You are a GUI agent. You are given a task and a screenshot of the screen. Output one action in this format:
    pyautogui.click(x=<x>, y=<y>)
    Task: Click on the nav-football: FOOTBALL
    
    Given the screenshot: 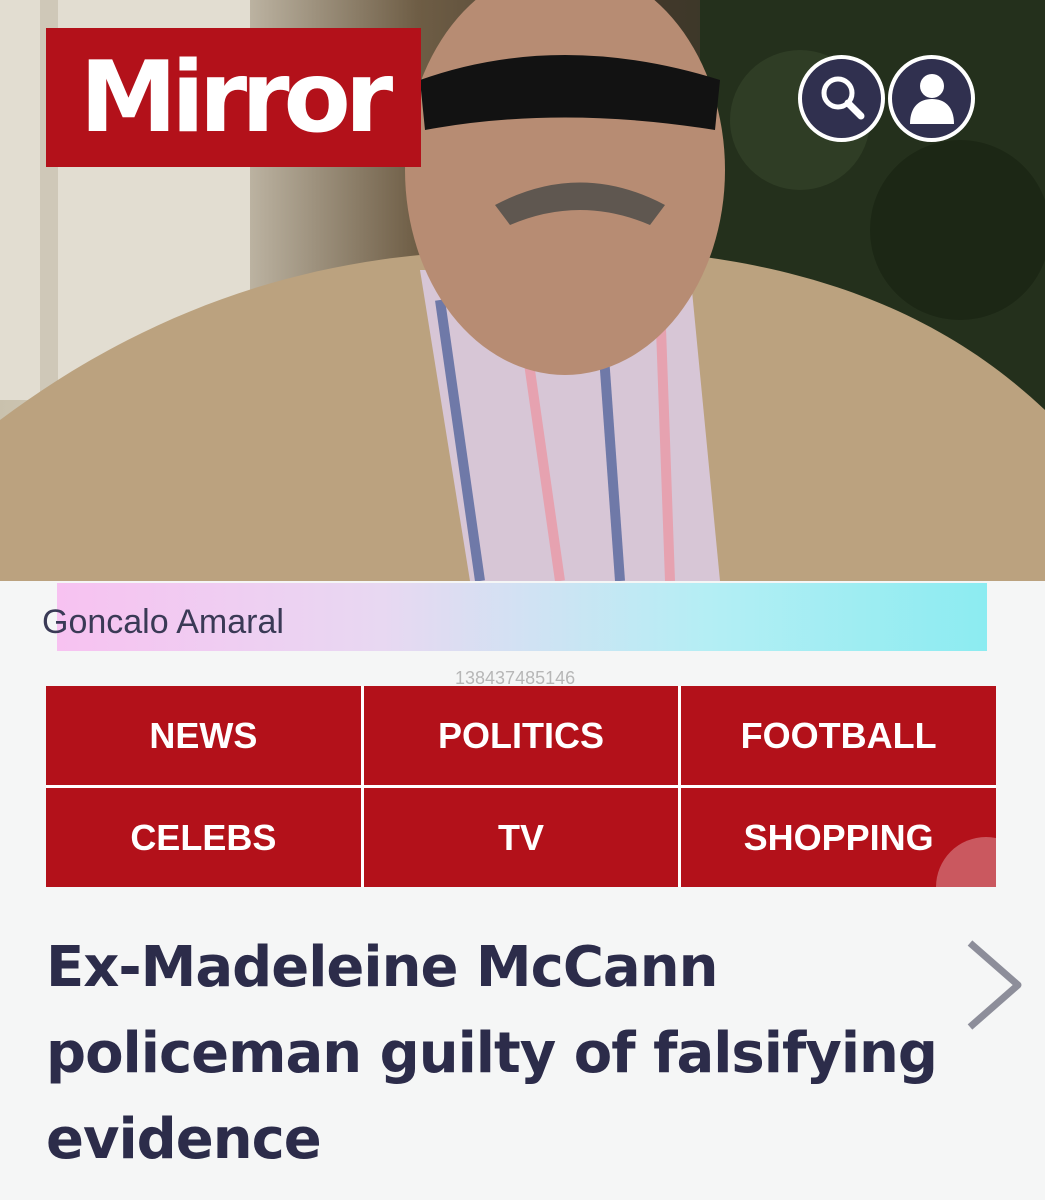 What is the action you would take?
    pyautogui.click(x=838, y=735)
    